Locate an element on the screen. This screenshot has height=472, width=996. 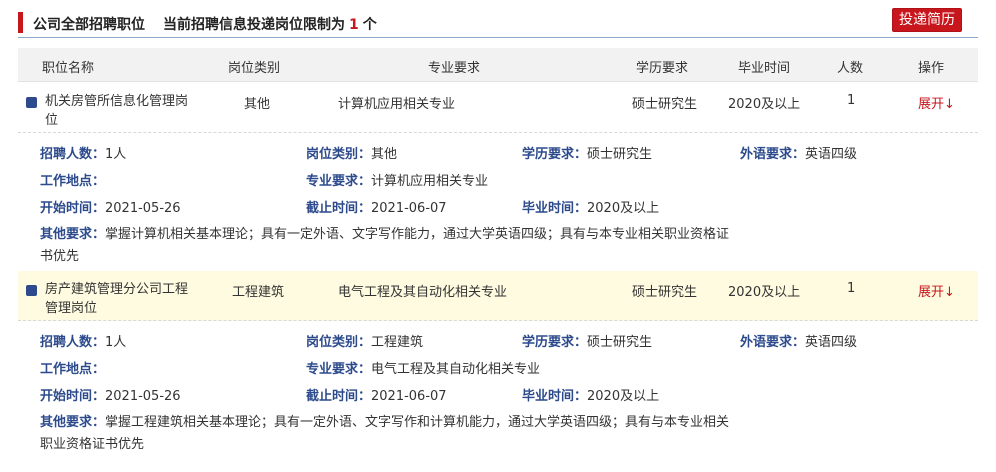
column-header-major: 专业要求 is located at coordinates (454, 68).